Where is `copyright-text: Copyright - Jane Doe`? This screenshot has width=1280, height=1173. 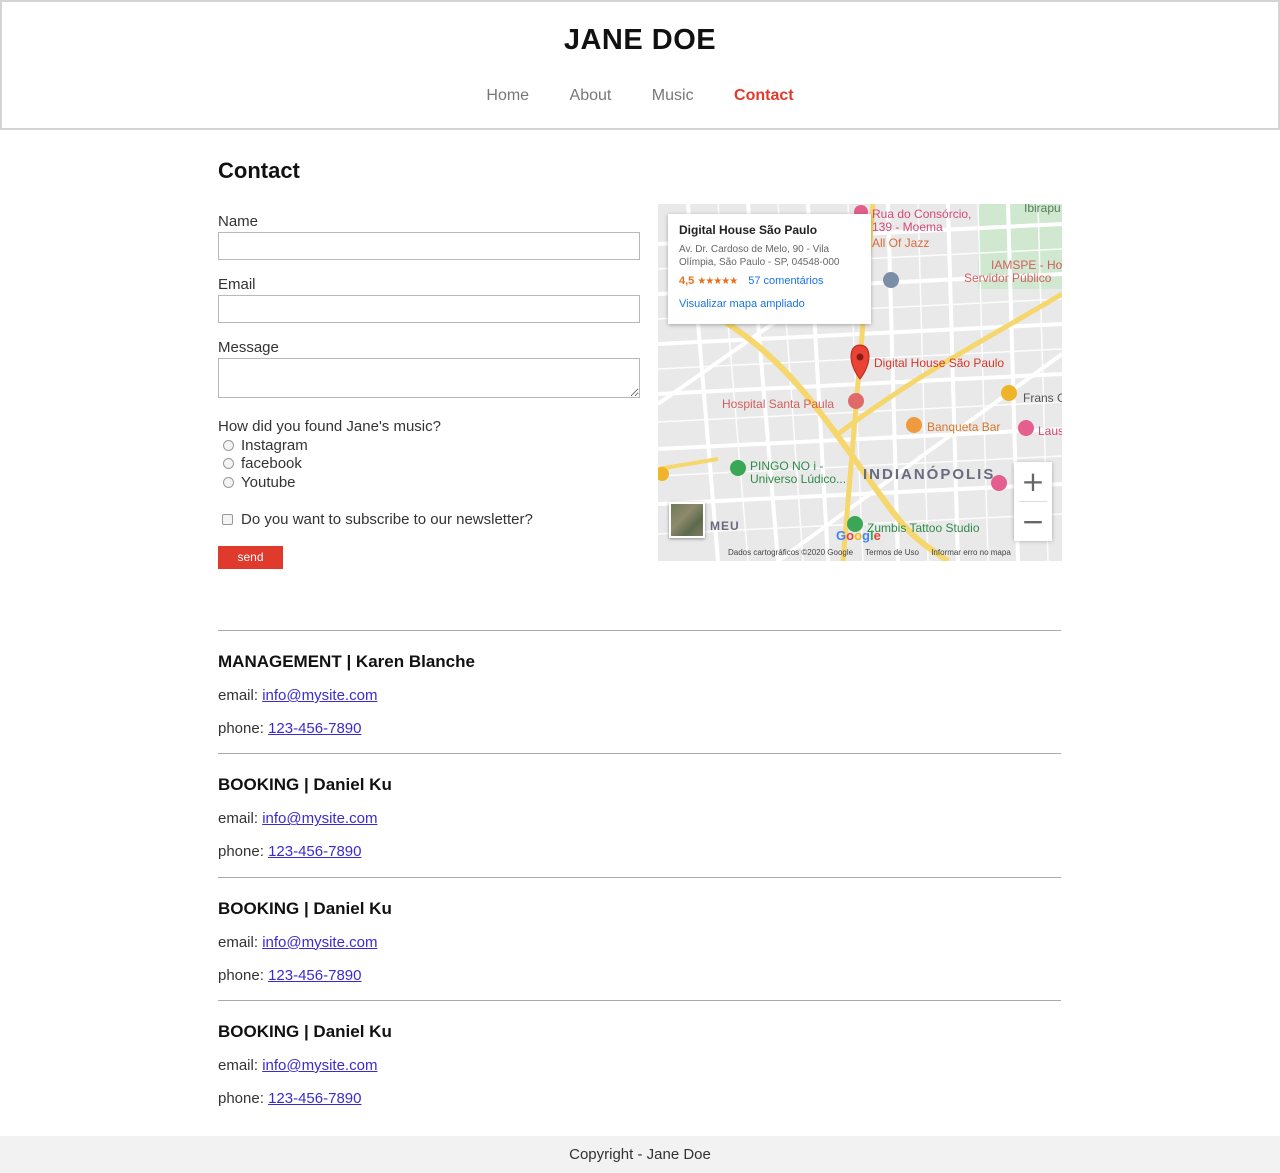 copyright-text: Copyright - Jane Doe is located at coordinates (640, 1154).